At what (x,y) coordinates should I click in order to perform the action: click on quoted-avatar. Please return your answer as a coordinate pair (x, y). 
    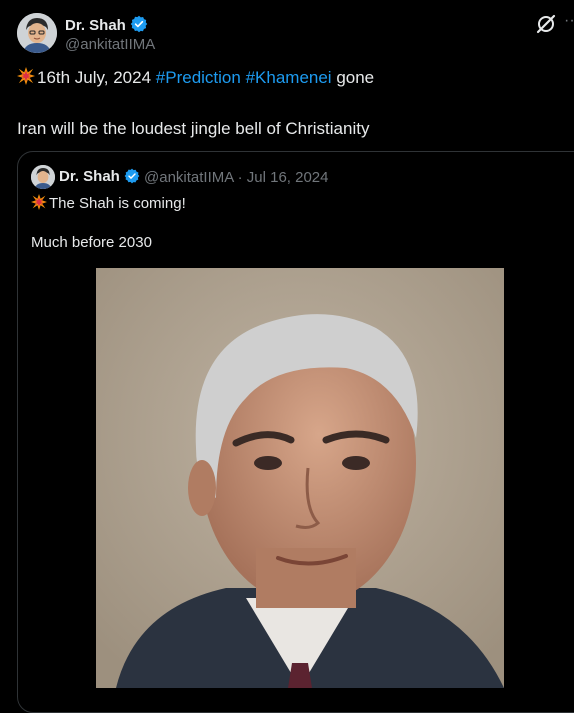
    Looking at the image, I should click on (43, 177).